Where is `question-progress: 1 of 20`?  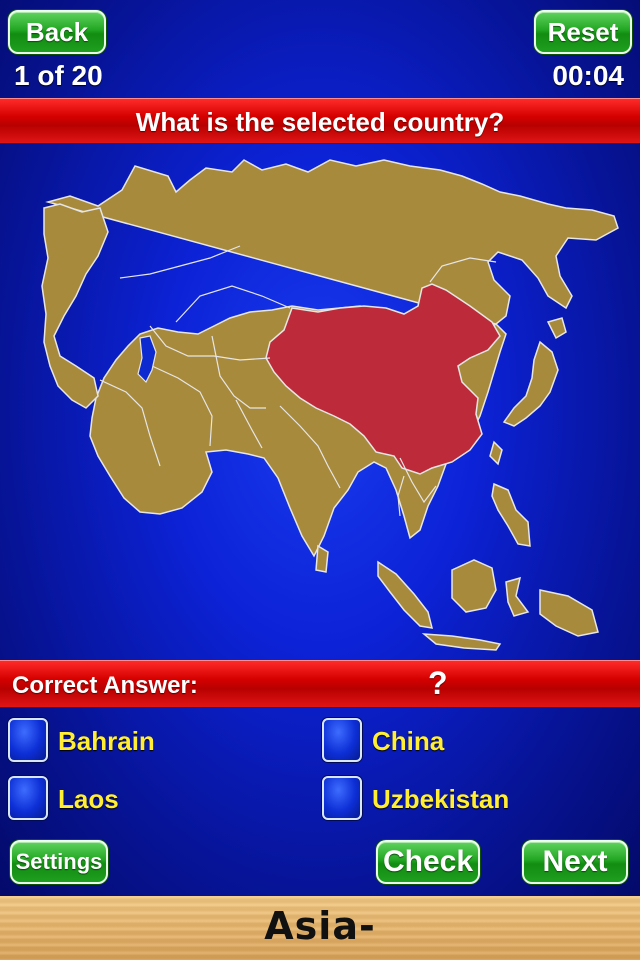 question-progress: 1 of 20 is located at coordinates (58, 75).